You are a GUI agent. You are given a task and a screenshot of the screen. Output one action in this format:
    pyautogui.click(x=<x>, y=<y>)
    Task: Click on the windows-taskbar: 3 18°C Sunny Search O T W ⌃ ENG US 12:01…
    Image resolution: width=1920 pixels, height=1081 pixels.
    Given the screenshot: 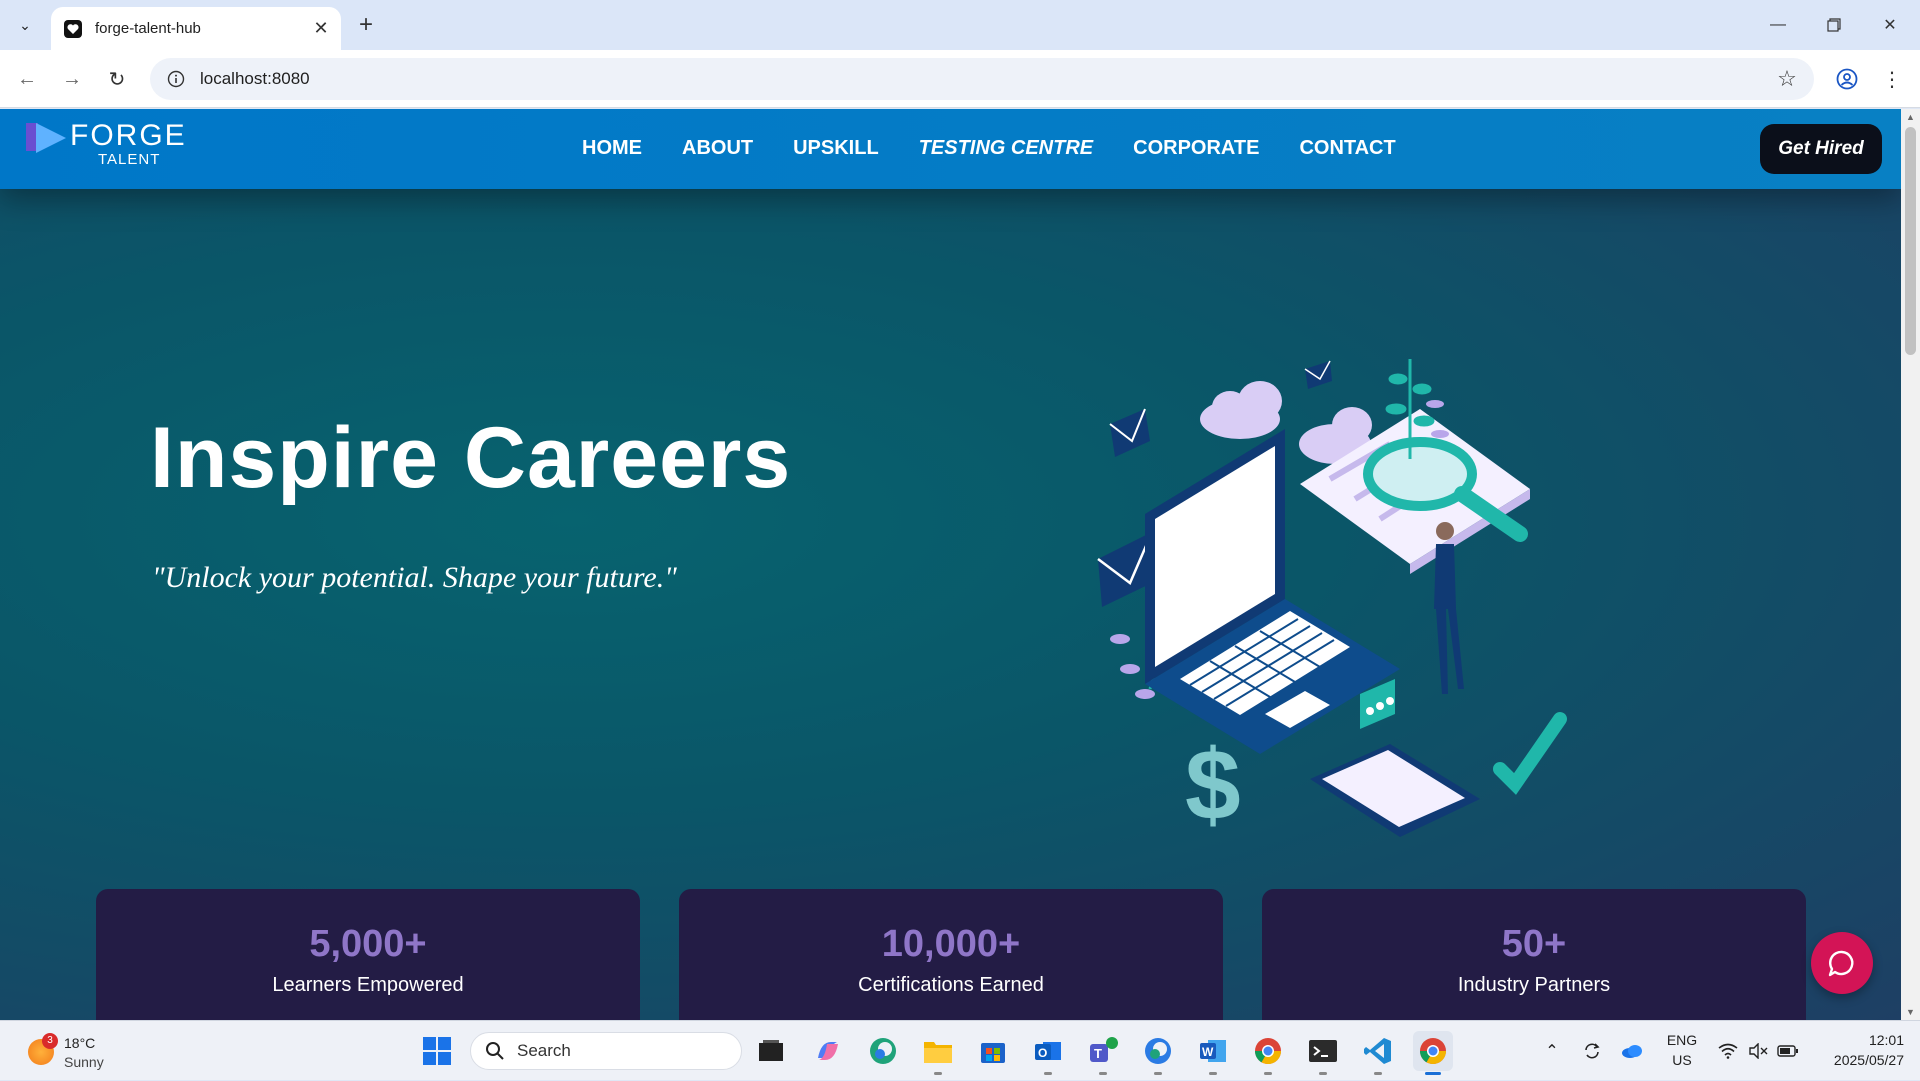 What is the action you would take?
    pyautogui.click(x=960, y=1050)
    